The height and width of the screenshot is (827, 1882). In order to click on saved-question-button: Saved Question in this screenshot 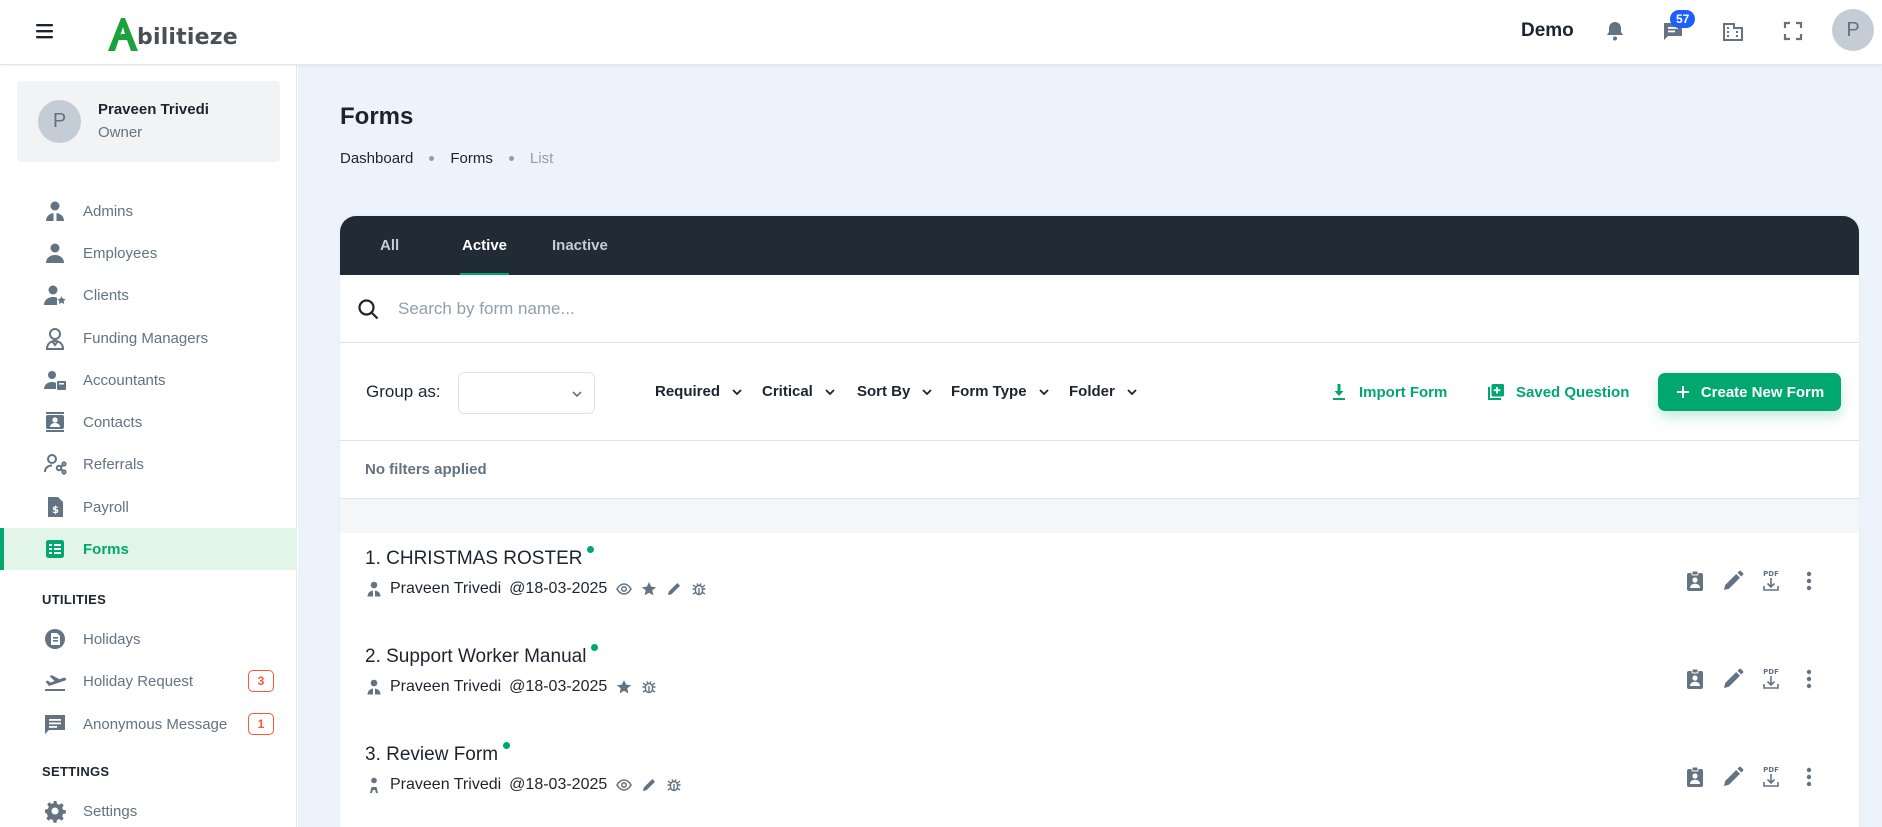, I will do `click(1557, 392)`.